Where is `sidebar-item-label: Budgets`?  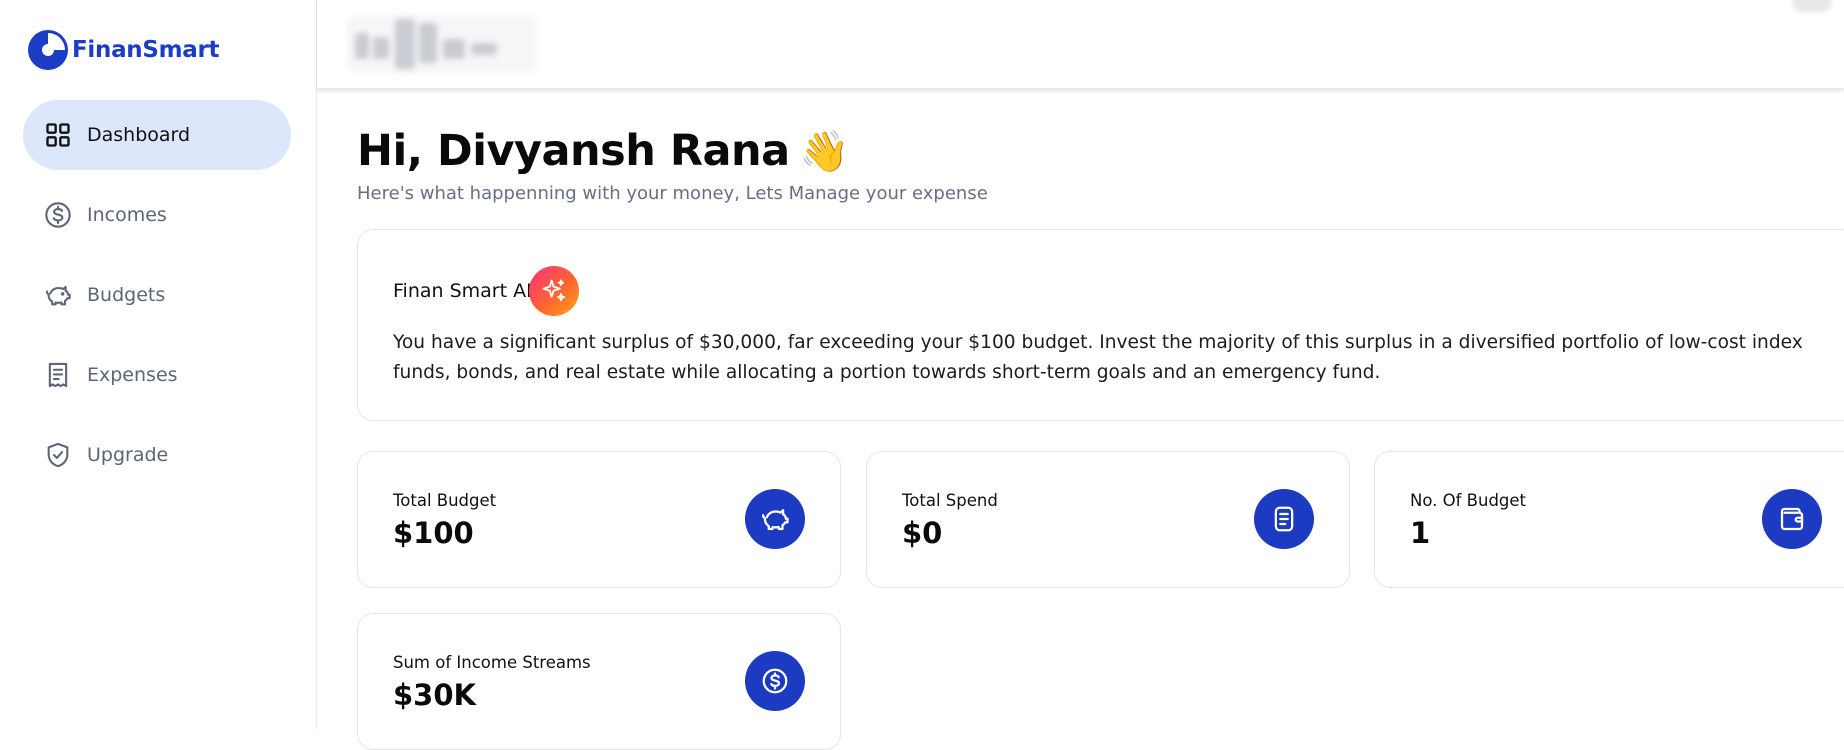
sidebar-item-label: Budgets is located at coordinates (126, 295).